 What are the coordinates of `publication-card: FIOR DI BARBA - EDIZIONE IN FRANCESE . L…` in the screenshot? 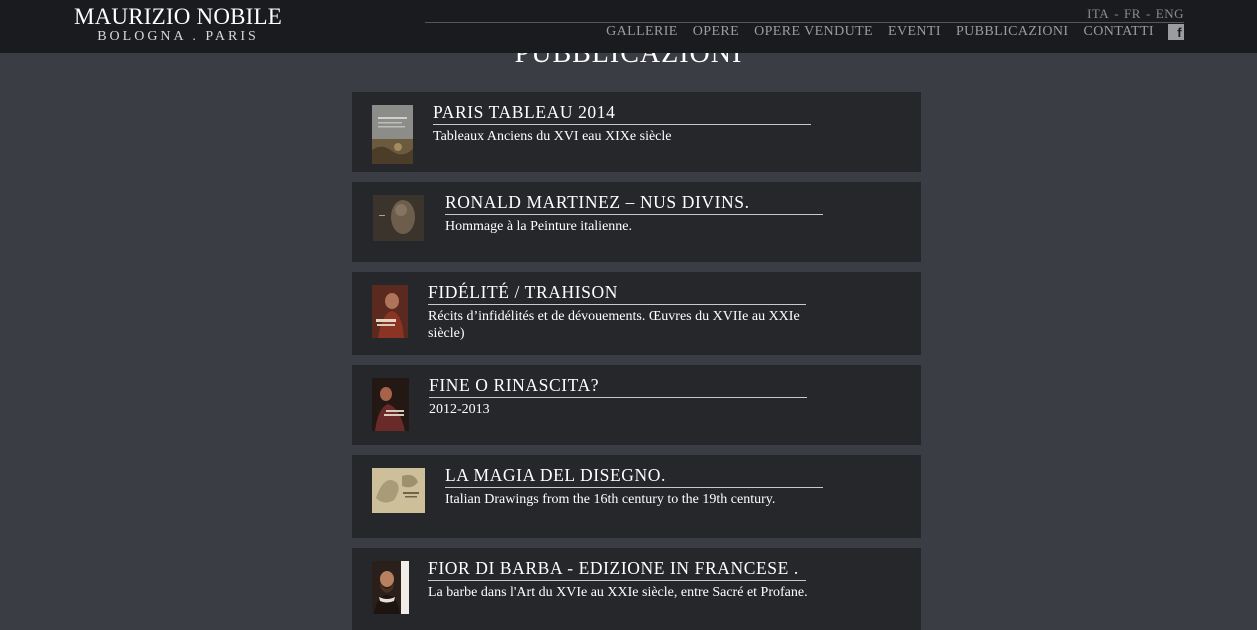 It's located at (636, 589).